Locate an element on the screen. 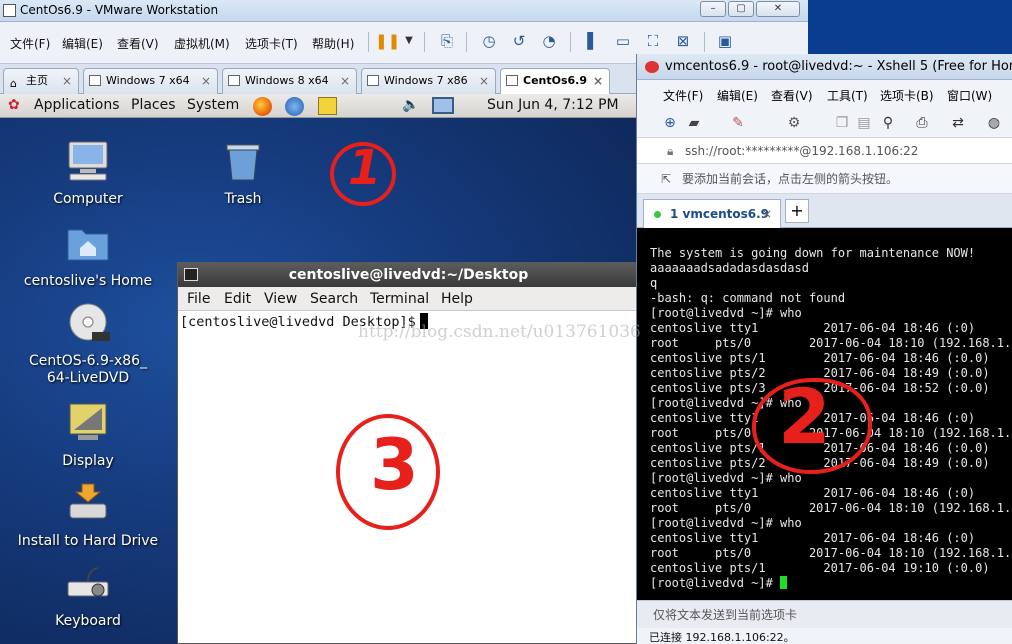  chevron-down-icon: ▼ is located at coordinates (409, 41).